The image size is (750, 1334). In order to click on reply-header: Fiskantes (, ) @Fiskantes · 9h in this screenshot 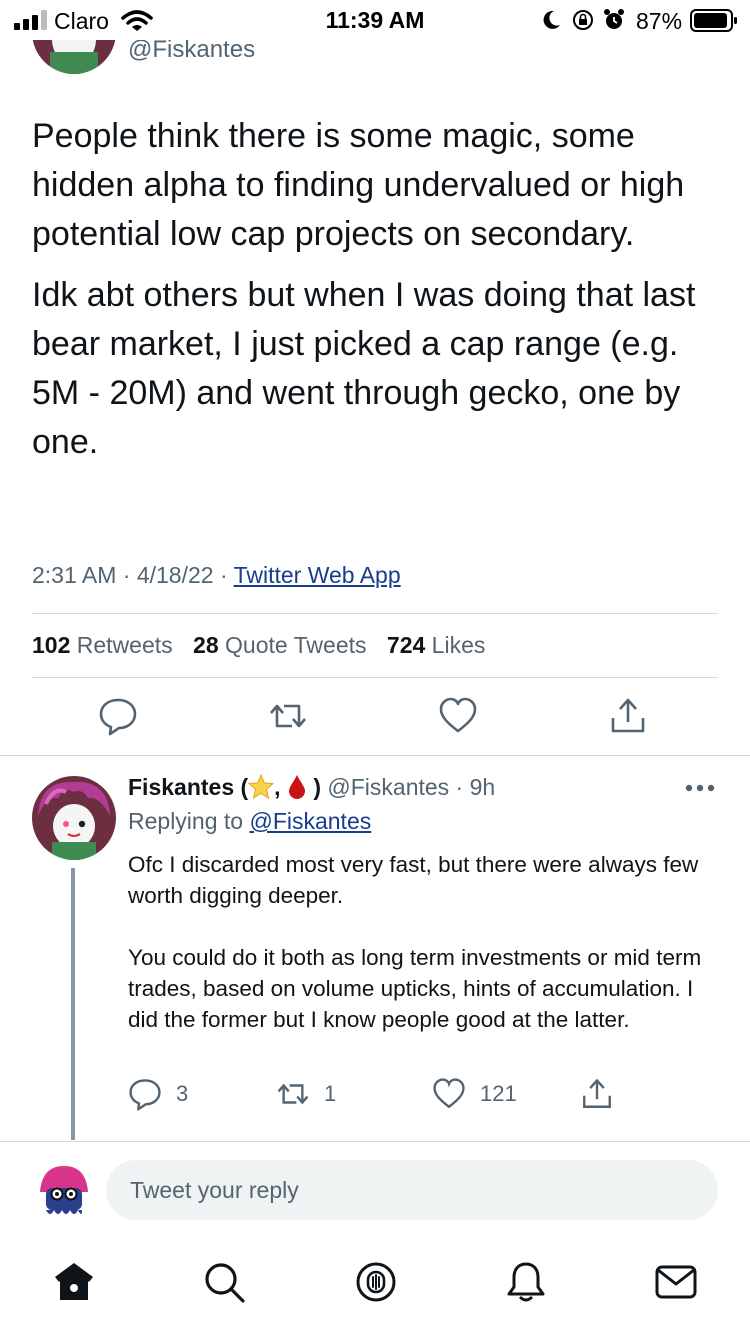, I will do `click(311, 787)`.